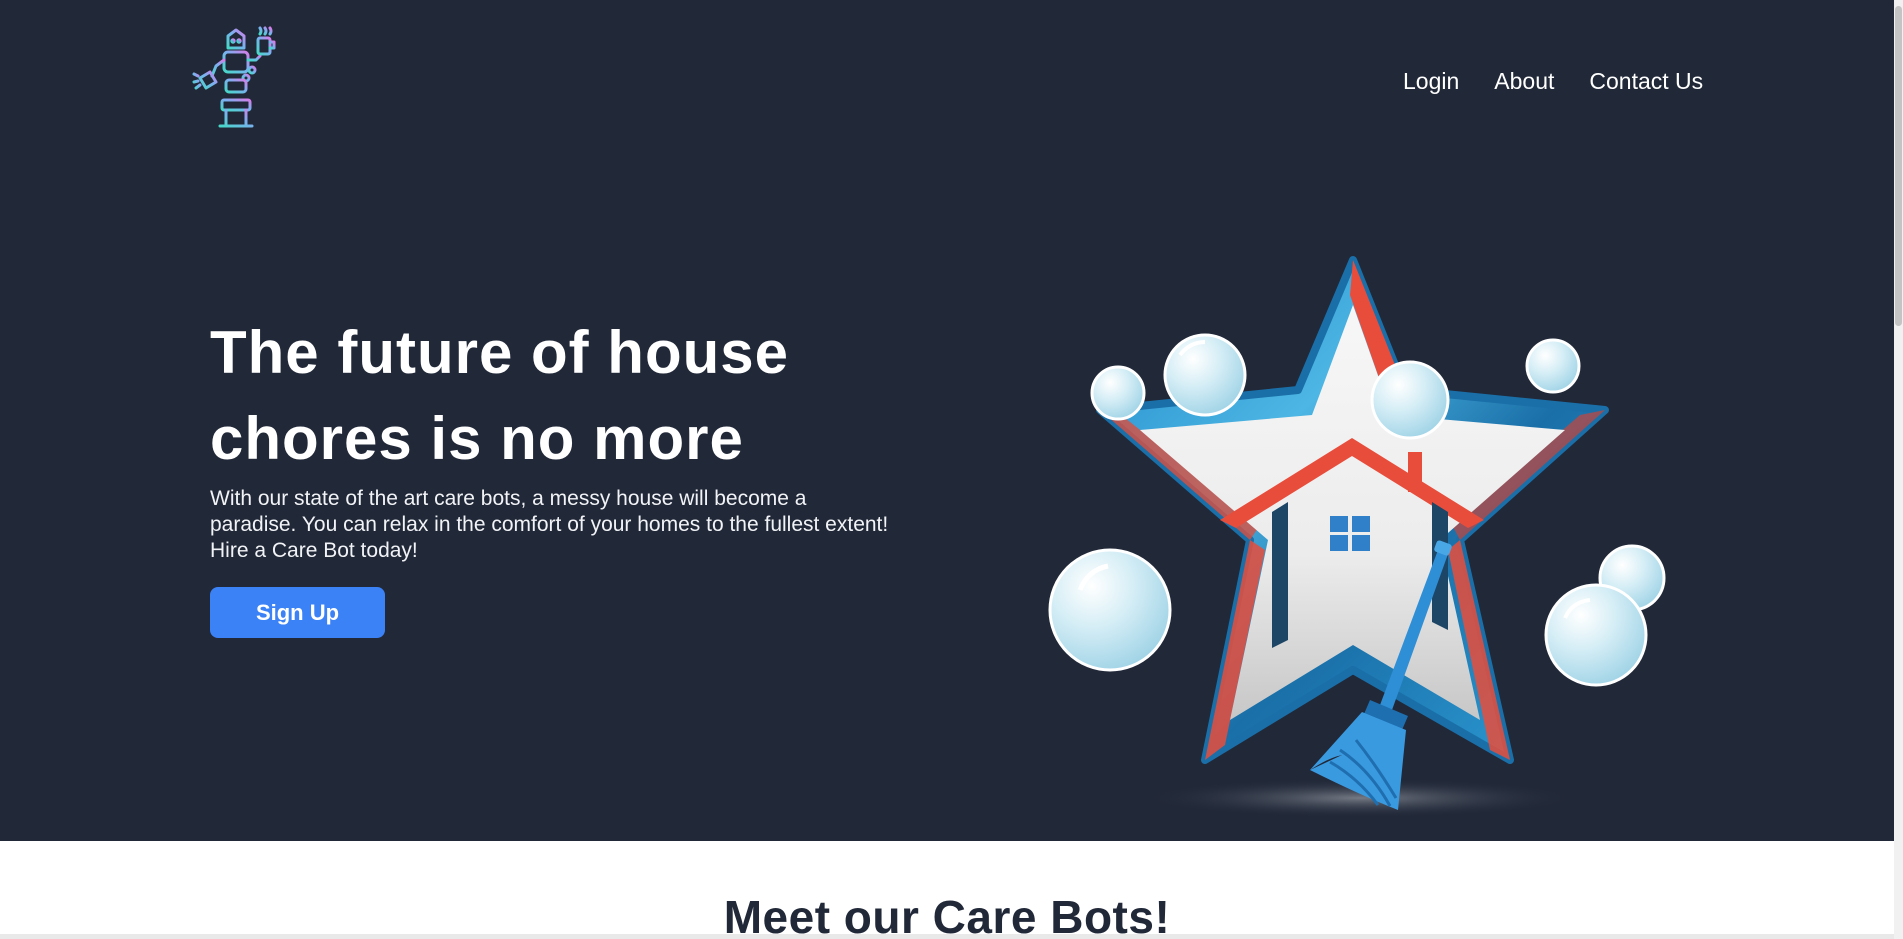  Describe the element at coordinates (297, 612) in the screenshot. I see `sign-up-button: Sign Up` at that location.